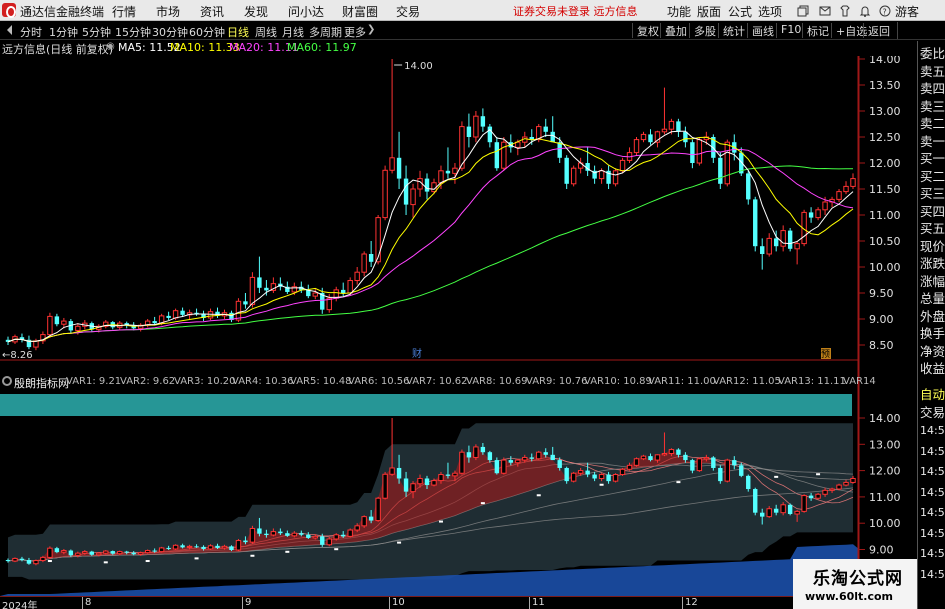 The width and height of the screenshot is (945, 609). What do you see at coordinates (94, 381) in the screenshot?
I see `indicator-var: VAR1: 9.21` at bounding box center [94, 381].